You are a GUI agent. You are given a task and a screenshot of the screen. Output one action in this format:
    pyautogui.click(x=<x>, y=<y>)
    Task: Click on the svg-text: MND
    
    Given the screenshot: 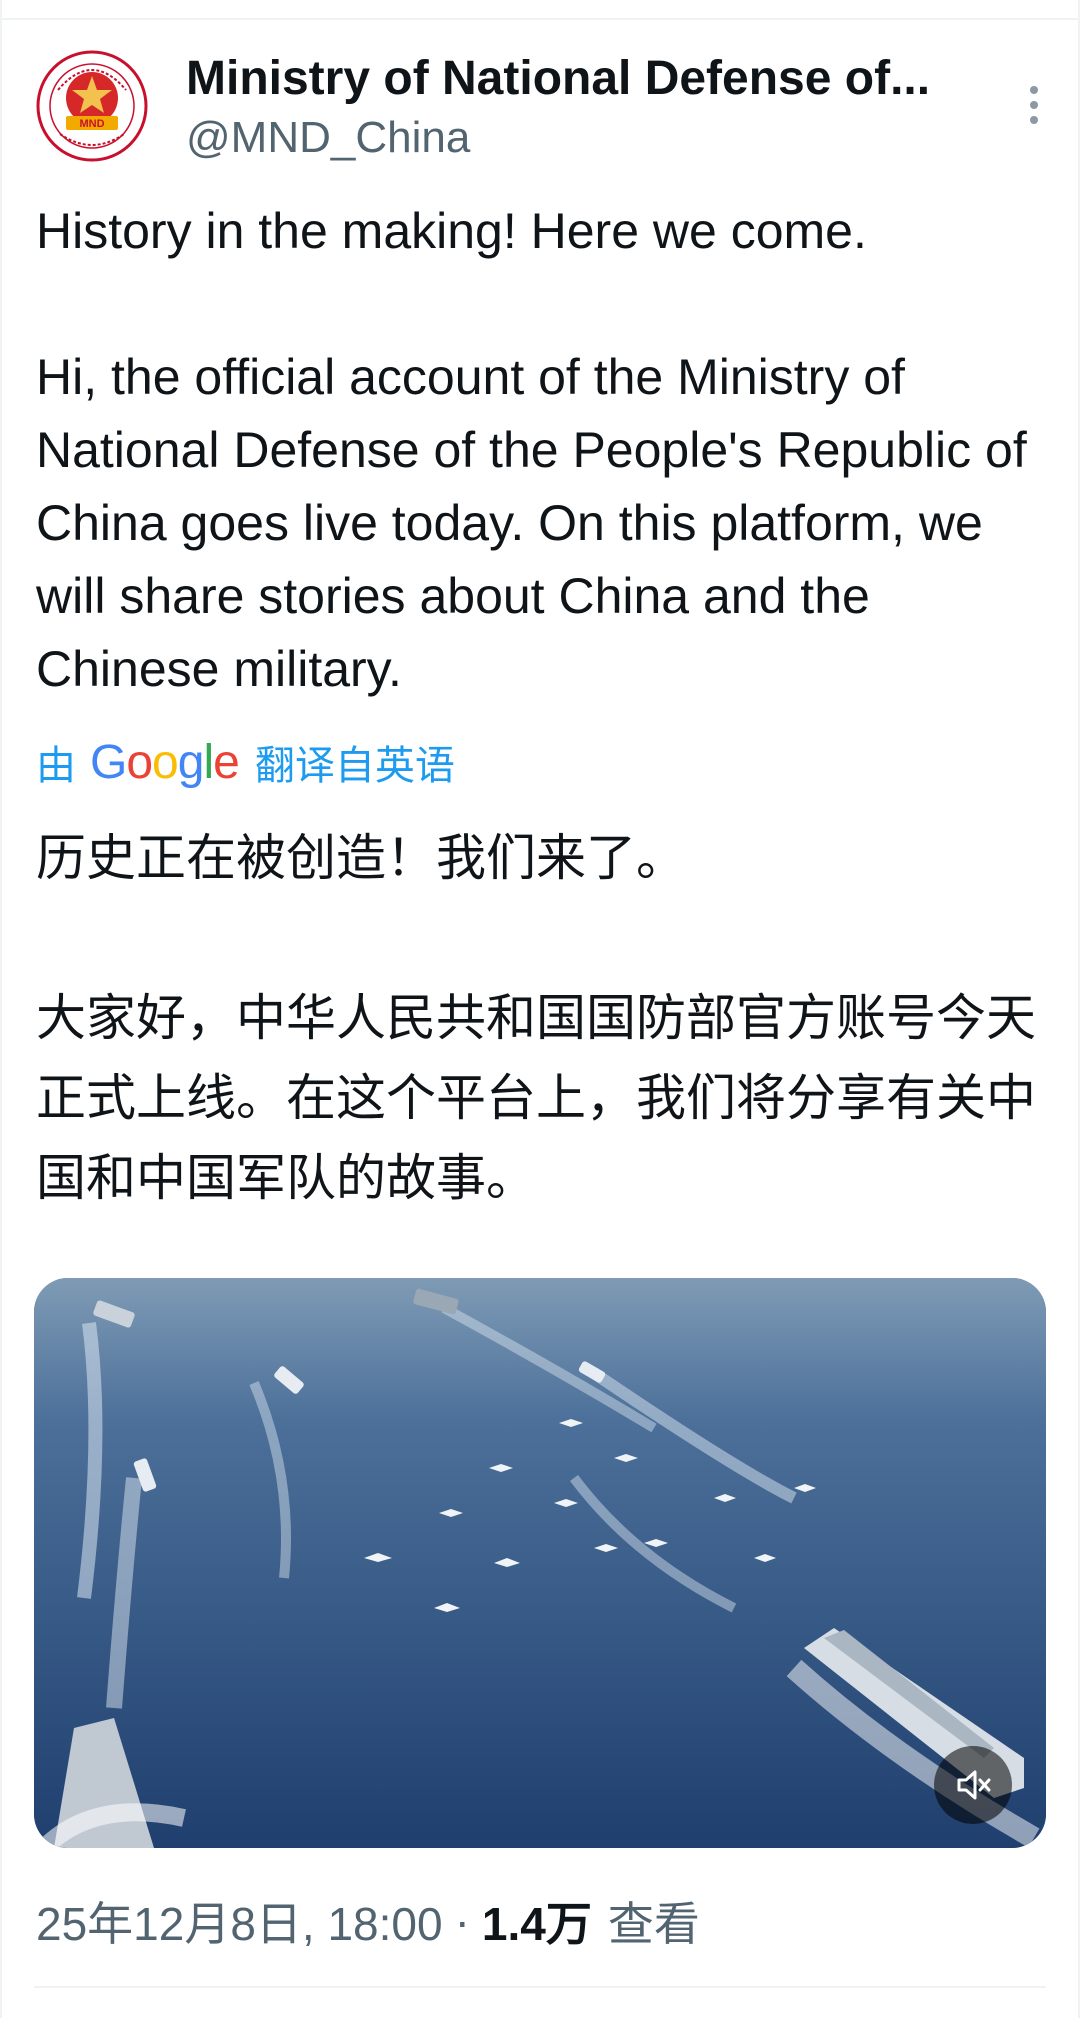 What is the action you would take?
    pyautogui.click(x=91, y=124)
    